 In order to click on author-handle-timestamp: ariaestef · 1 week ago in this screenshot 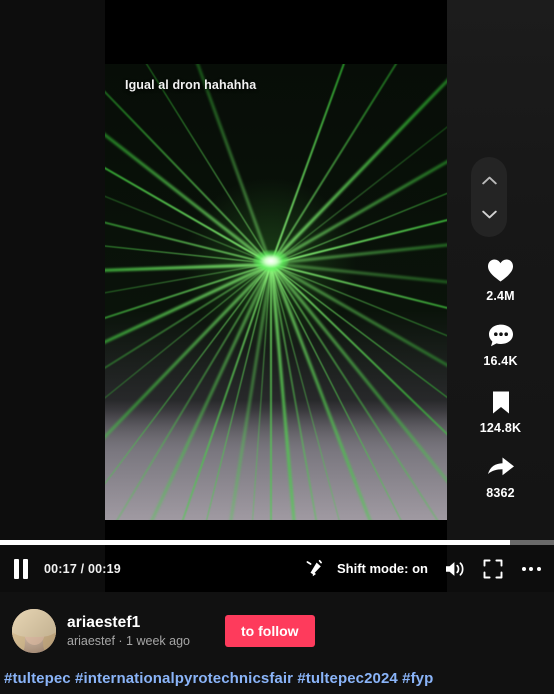, I will do `click(128, 641)`.